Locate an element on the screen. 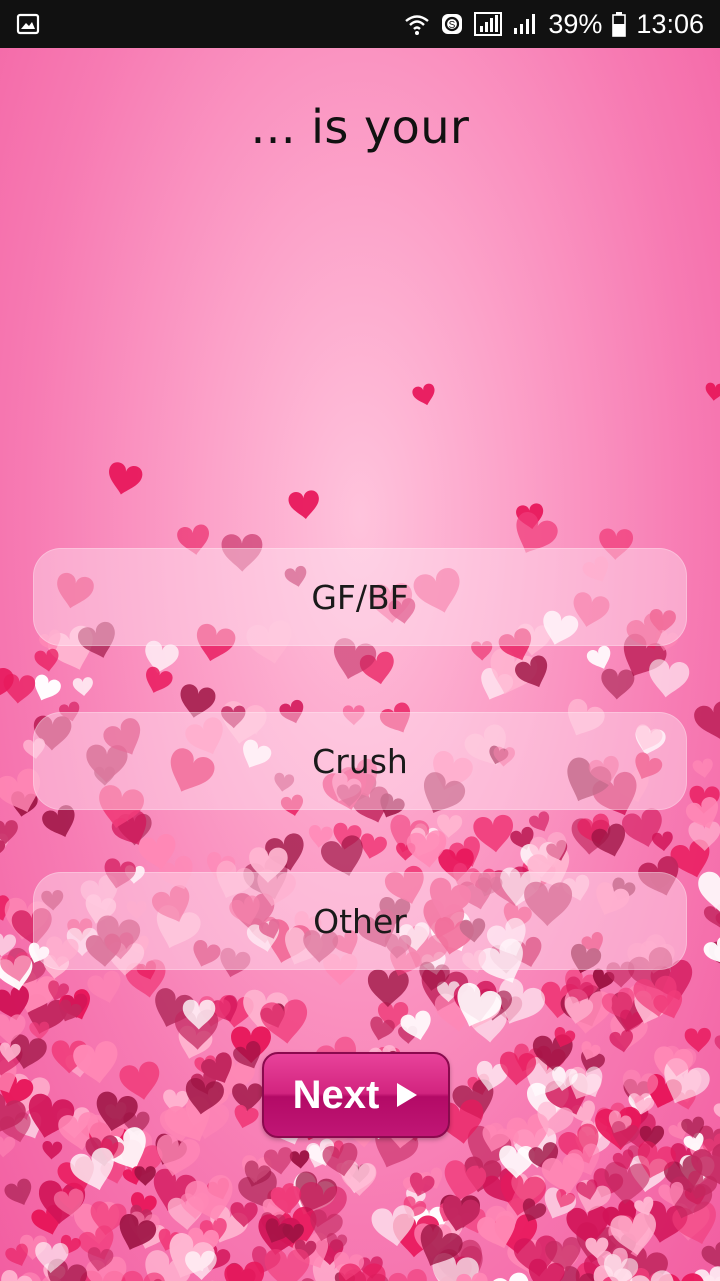 This screenshot has height=1281, width=720. next-button-label: Next is located at coordinates (336, 1094).